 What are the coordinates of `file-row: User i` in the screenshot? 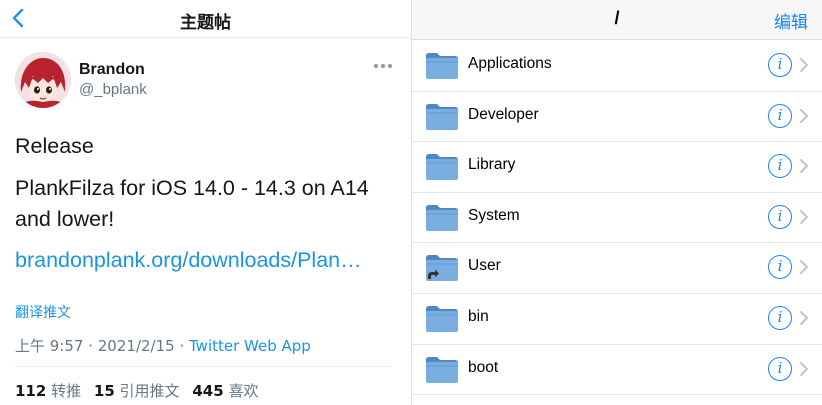 It's located at (617, 268).